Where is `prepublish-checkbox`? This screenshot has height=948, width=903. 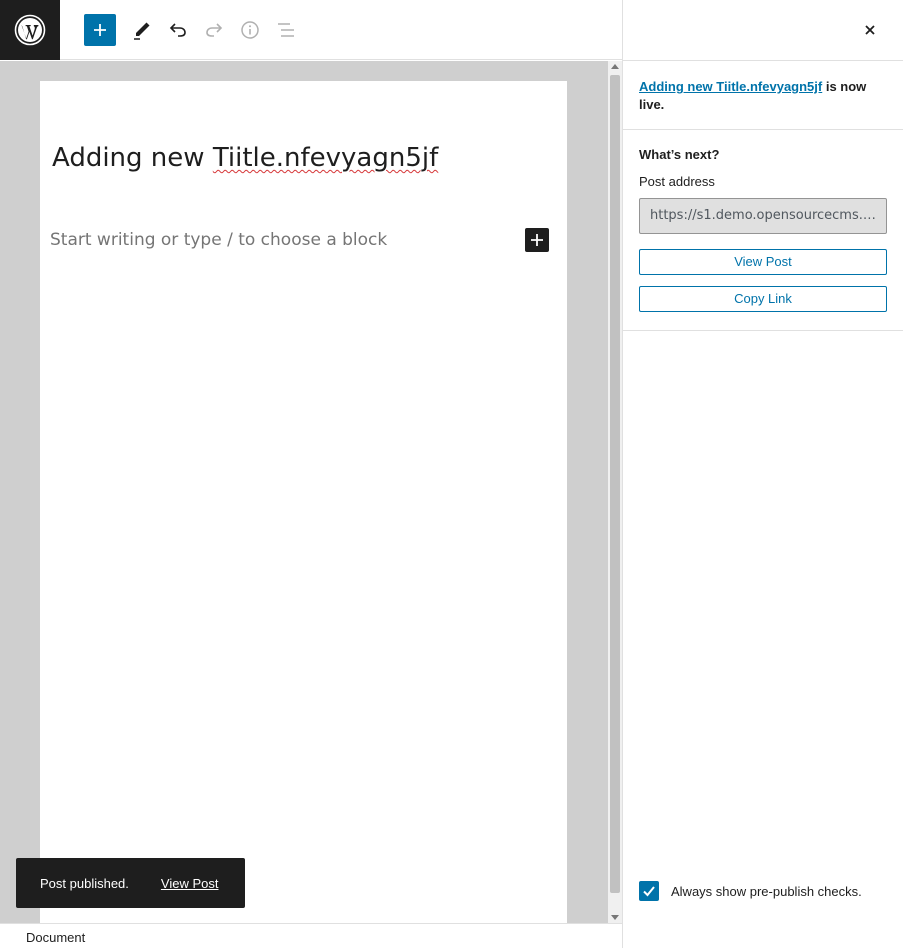 prepublish-checkbox is located at coordinates (649, 891).